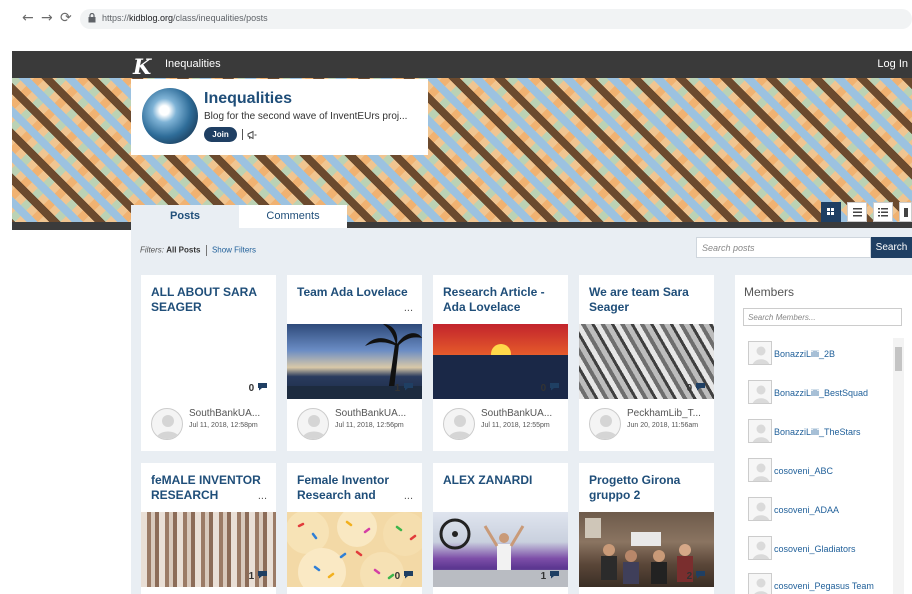  Describe the element at coordinates (193, 64) in the screenshot. I see `nav-blog-title: Inequalities` at that location.